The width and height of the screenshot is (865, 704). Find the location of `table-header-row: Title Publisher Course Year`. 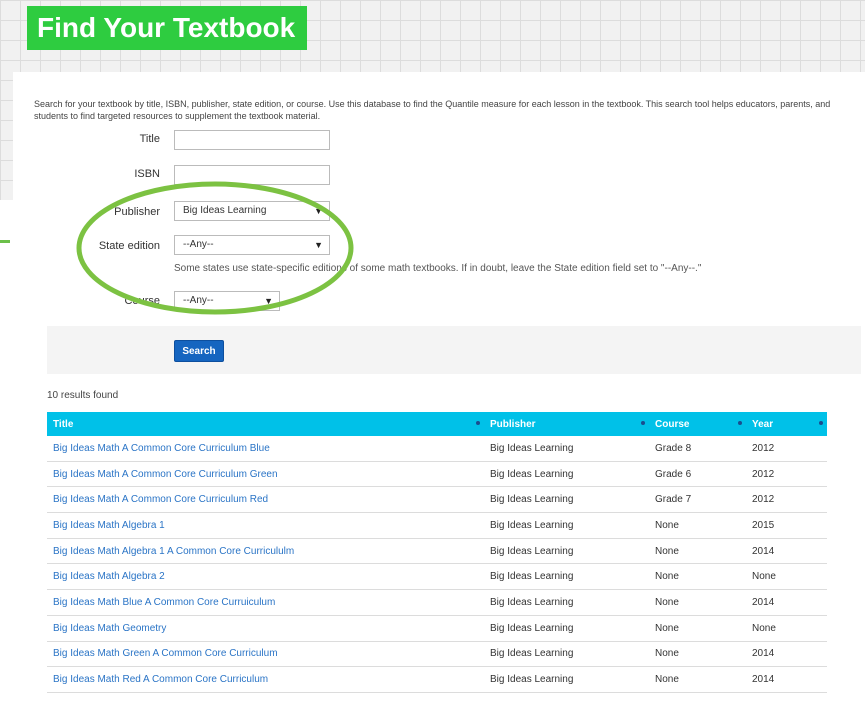

table-header-row: Title Publisher Course Year is located at coordinates (437, 424).